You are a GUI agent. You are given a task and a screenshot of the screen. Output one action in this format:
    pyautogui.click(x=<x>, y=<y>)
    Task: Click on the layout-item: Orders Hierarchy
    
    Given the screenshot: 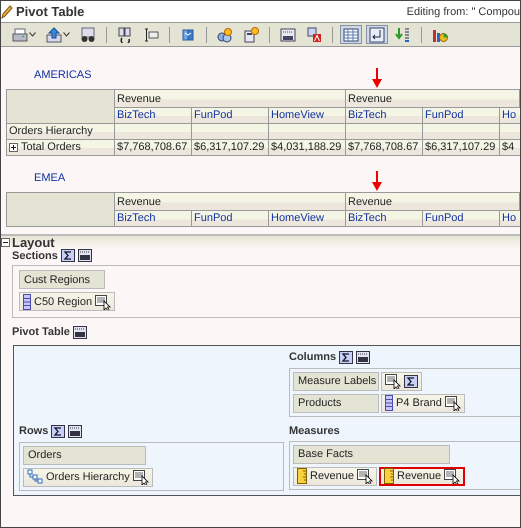 What is the action you would take?
    pyautogui.click(x=88, y=477)
    